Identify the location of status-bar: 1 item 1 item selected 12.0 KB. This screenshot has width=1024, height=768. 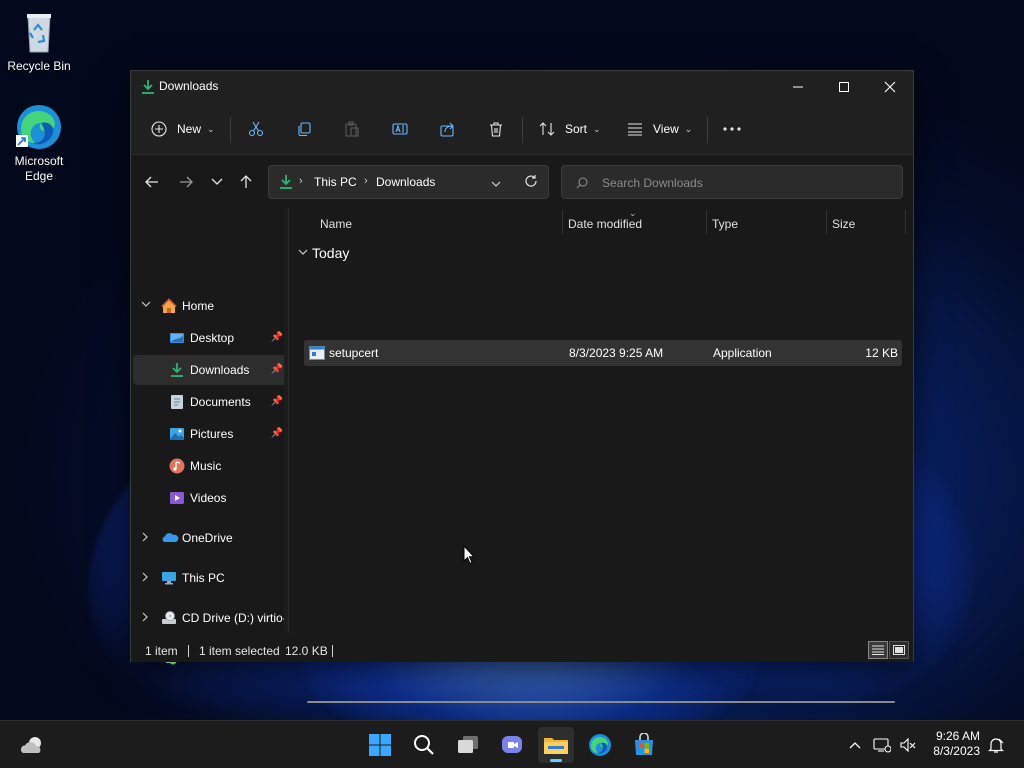
(522, 650).